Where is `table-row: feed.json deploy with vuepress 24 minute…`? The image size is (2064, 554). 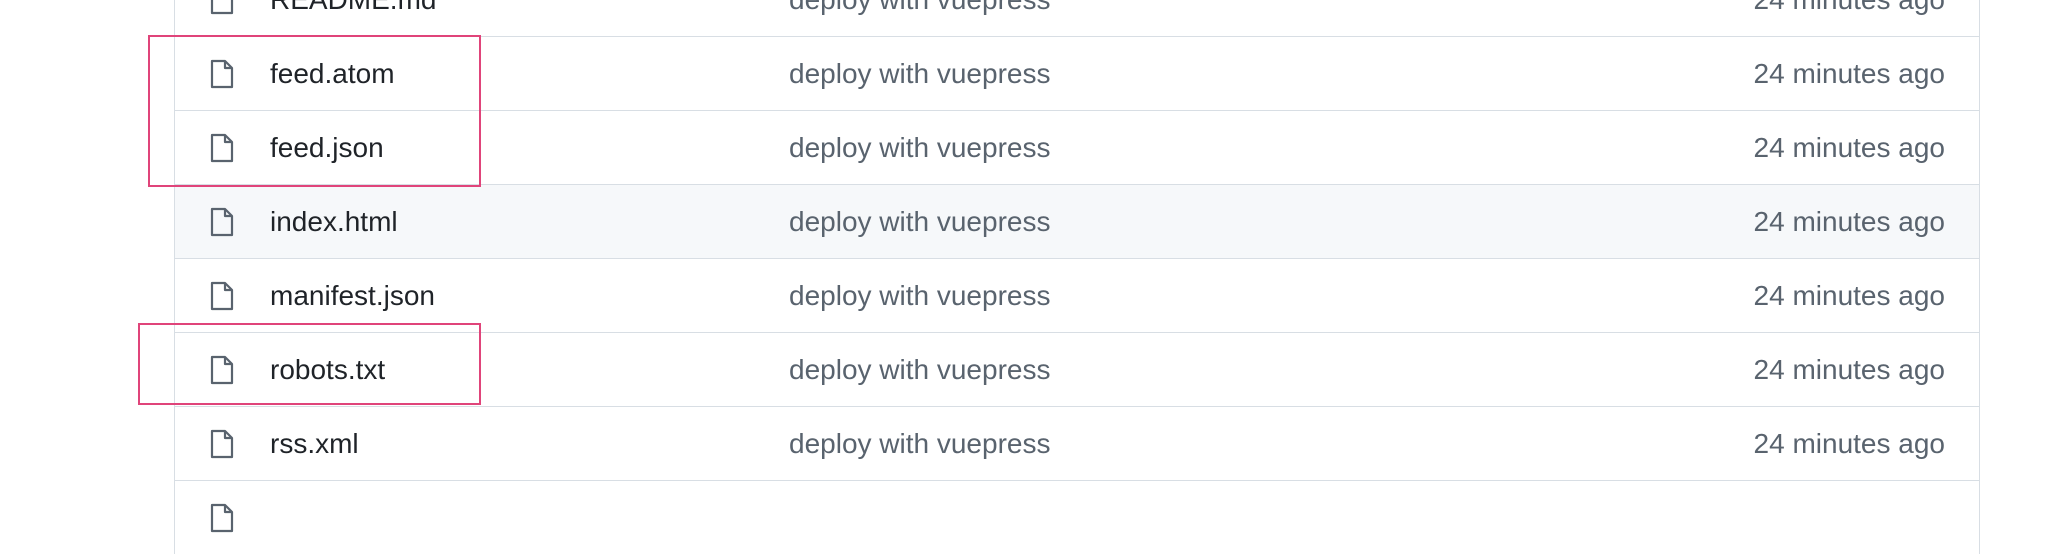
table-row: feed.json deploy with vuepress 24 minute… is located at coordinates (1077, 147).